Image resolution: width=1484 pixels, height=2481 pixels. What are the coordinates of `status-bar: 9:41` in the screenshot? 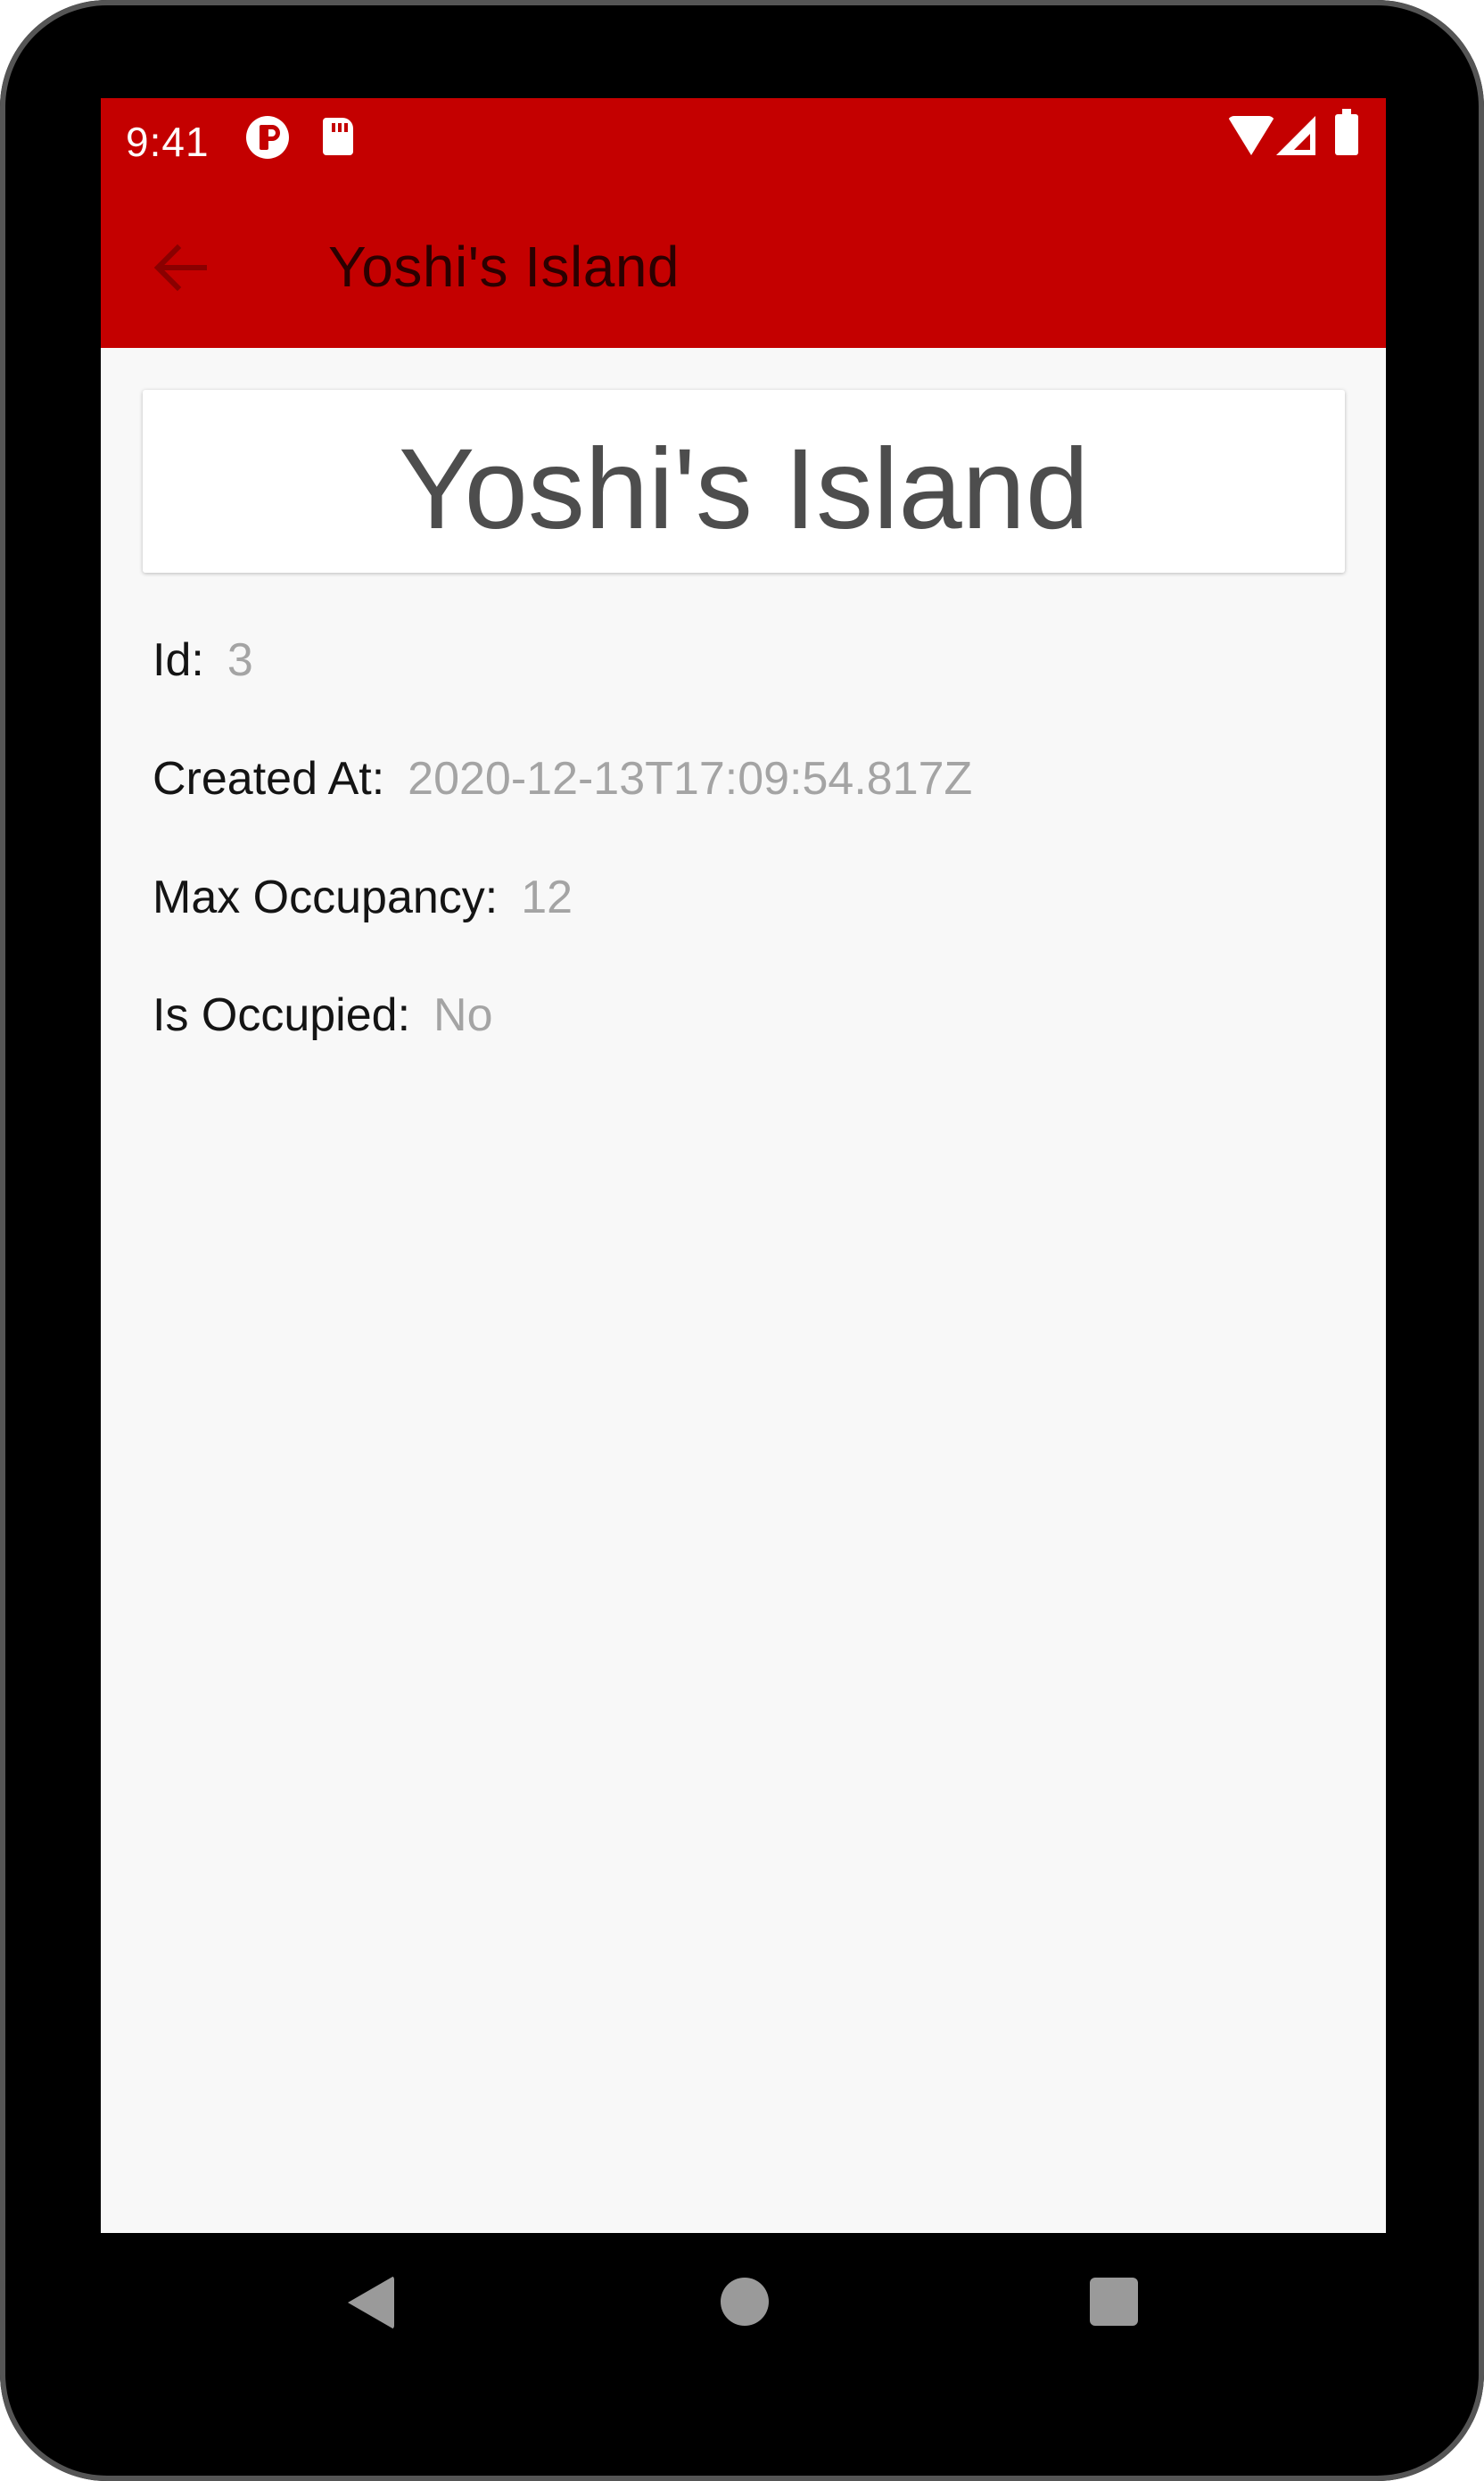 It's located at (743, 142).